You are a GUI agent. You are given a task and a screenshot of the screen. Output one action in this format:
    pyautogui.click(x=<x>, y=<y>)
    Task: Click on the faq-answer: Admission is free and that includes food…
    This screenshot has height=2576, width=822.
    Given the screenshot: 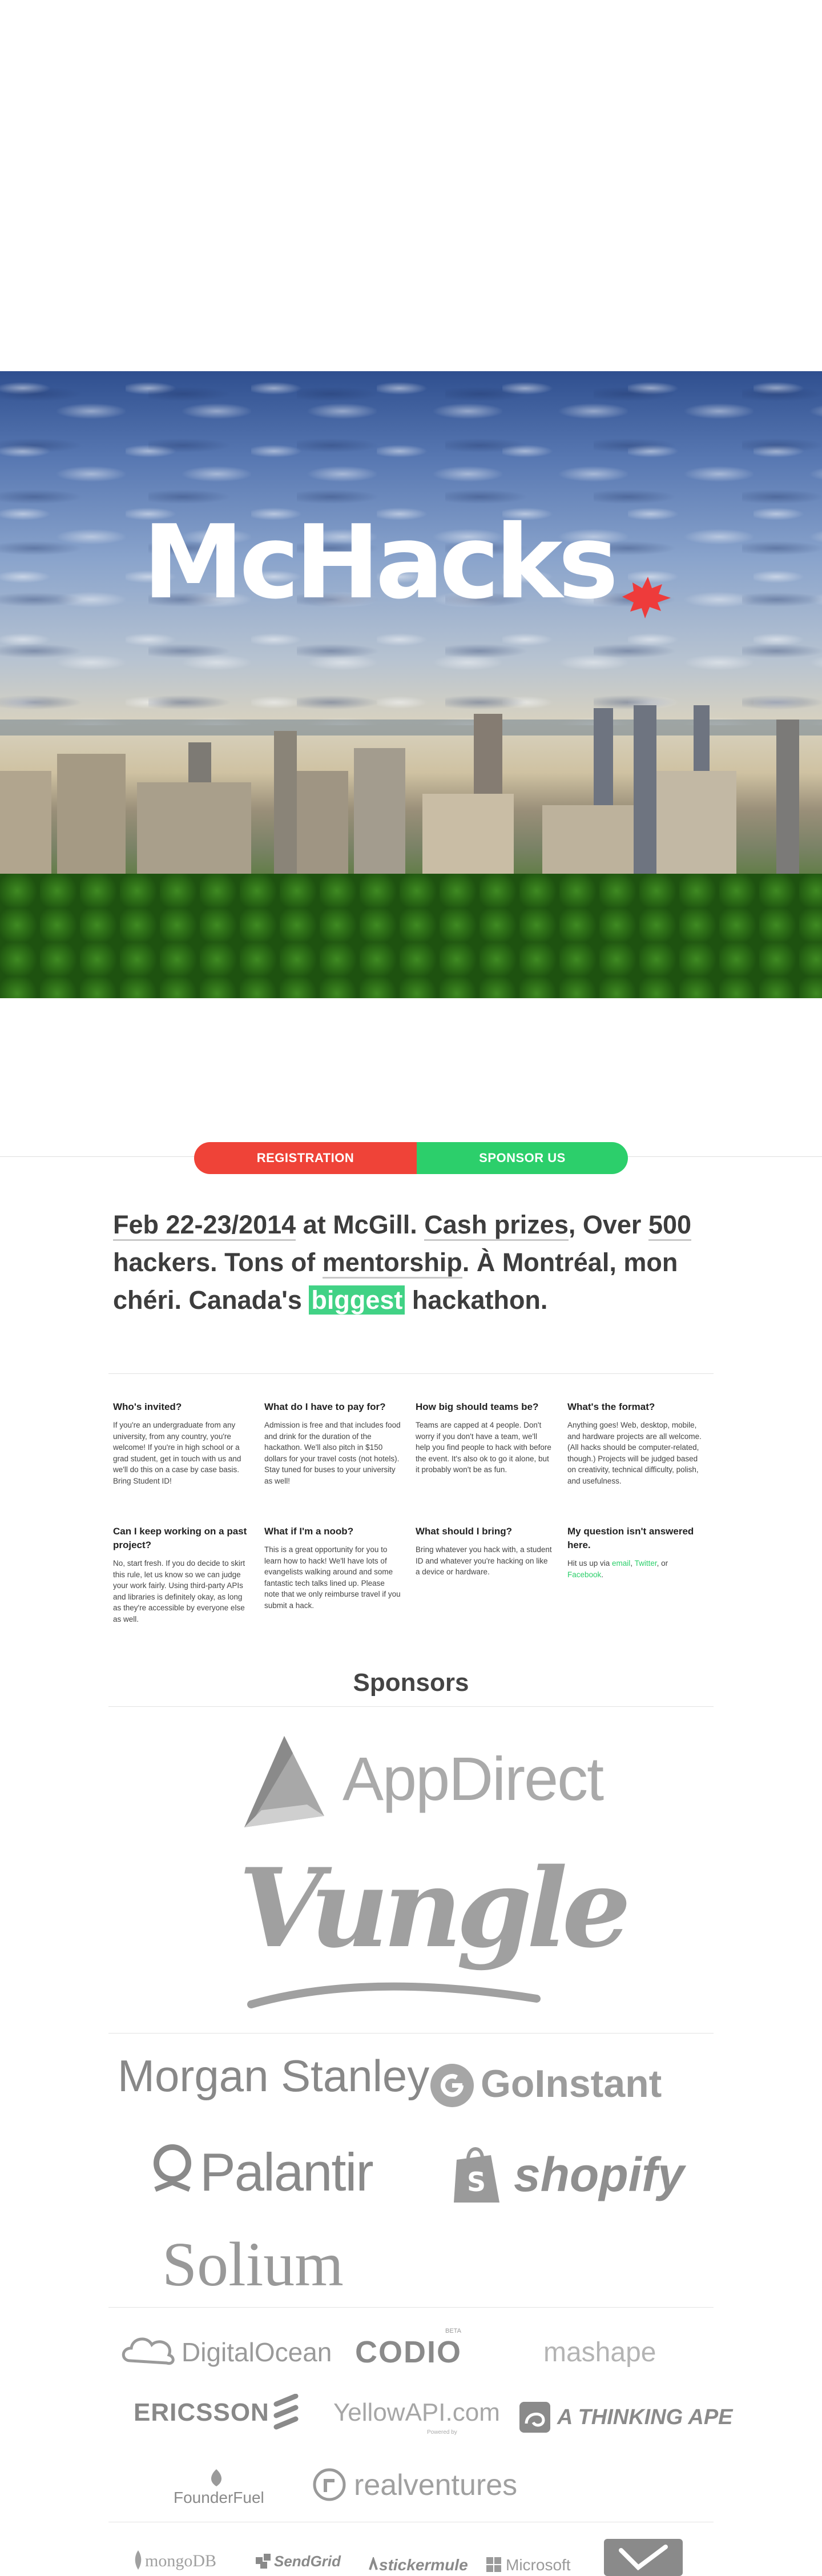 What is the action you would take?
    pyautogui.click(x=332, y=1453)
    